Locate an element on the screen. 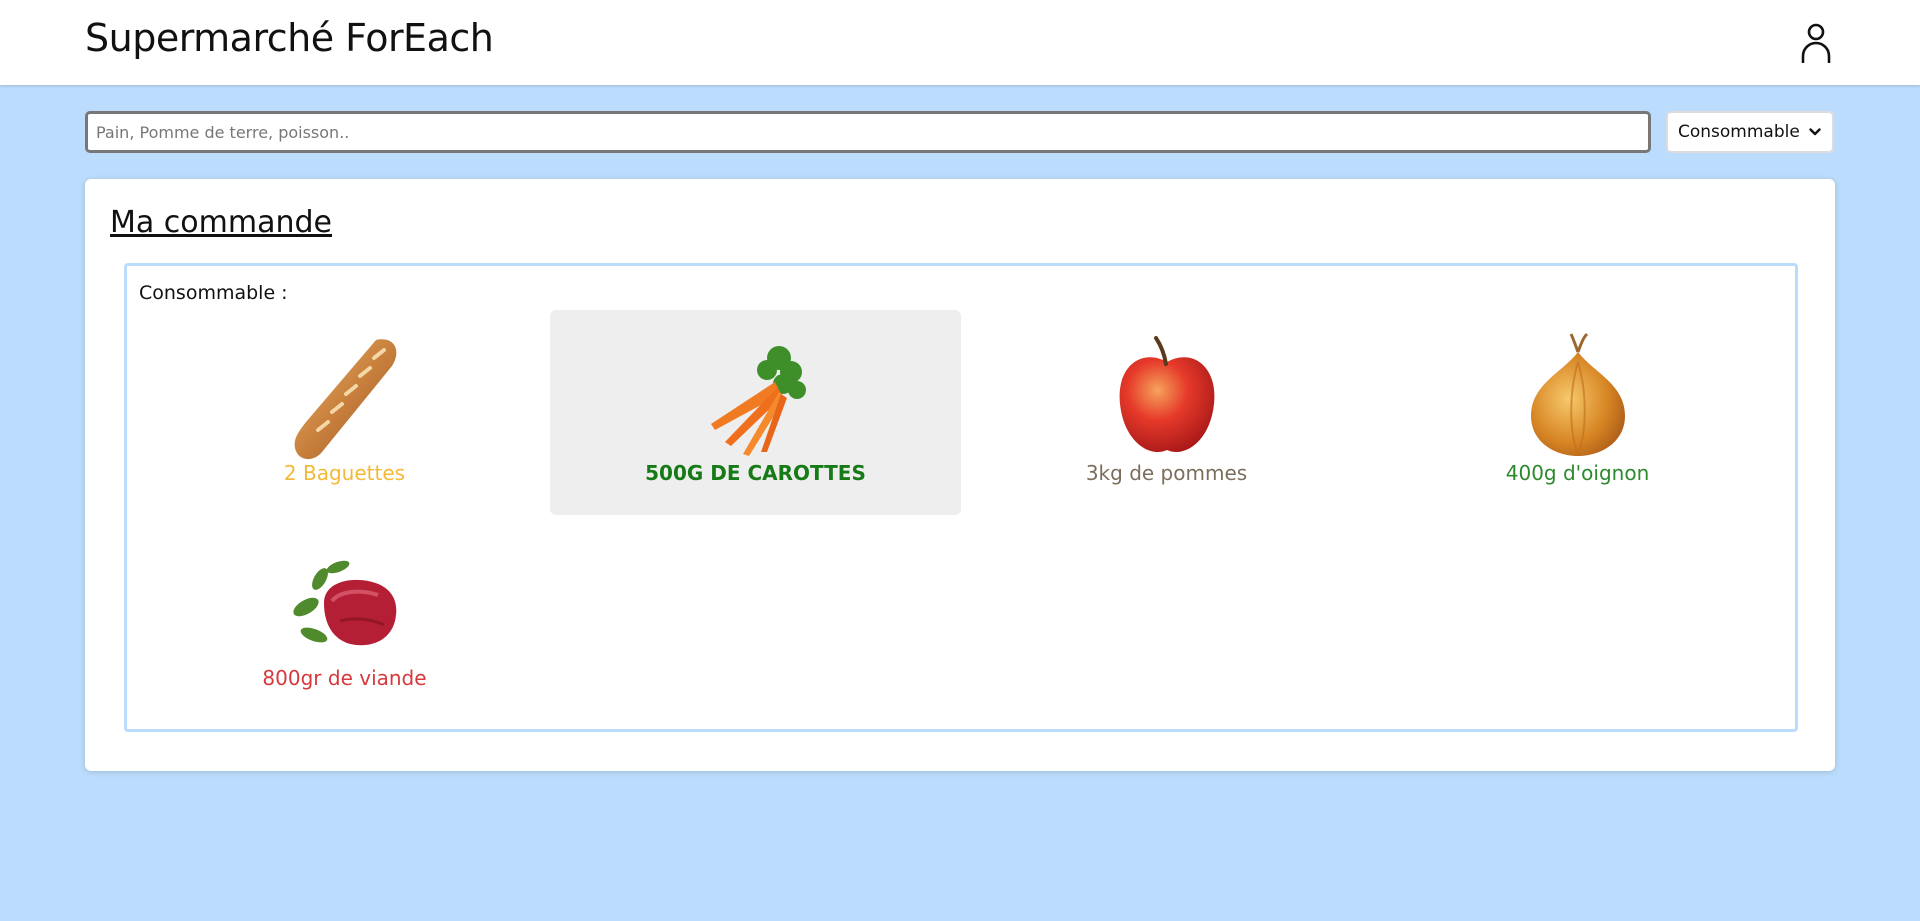 This screenshot has height=921, width=1920. category-label: Consommable : is located at coordinates (213, 293).